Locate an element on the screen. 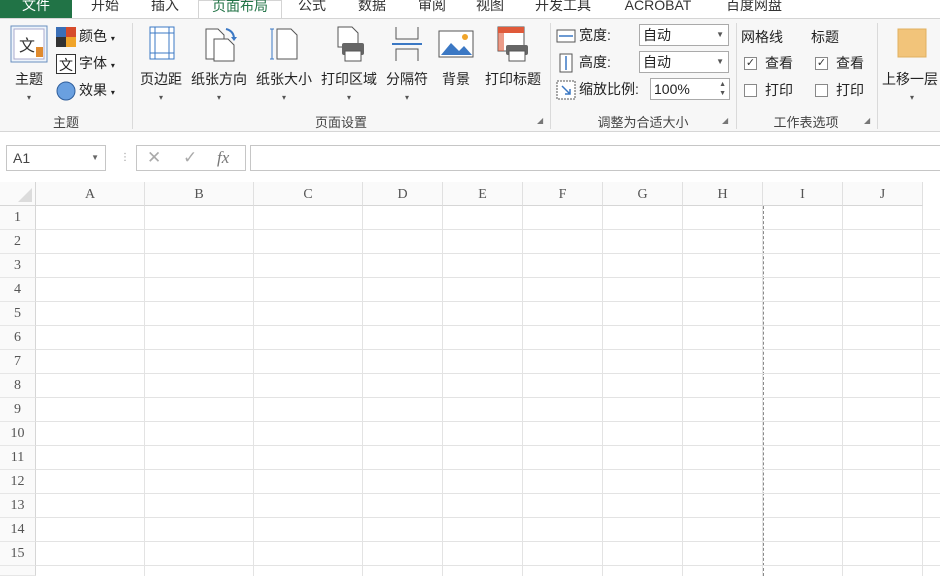 This screenshot has width=940, height=576. row-header-9: 9 is located at coordinates (18, 410).